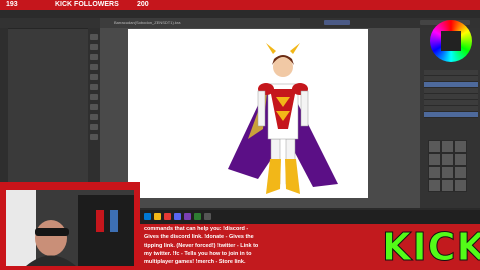 Image resolution: width=480 pixels, height=270 pixels. I want to click on size-slider, so click(337, 22).